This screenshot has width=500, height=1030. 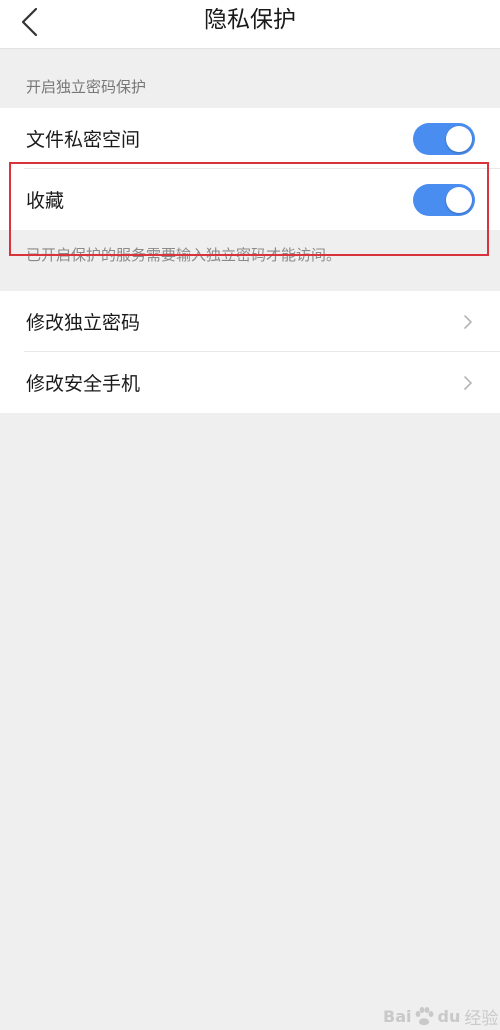 What do you see at coordinates (184, 255) in the screenshot?
I see `protection-hint: 已开启保护的服务需要输入独立密码才能访问。` at bounding box center [184, 255].